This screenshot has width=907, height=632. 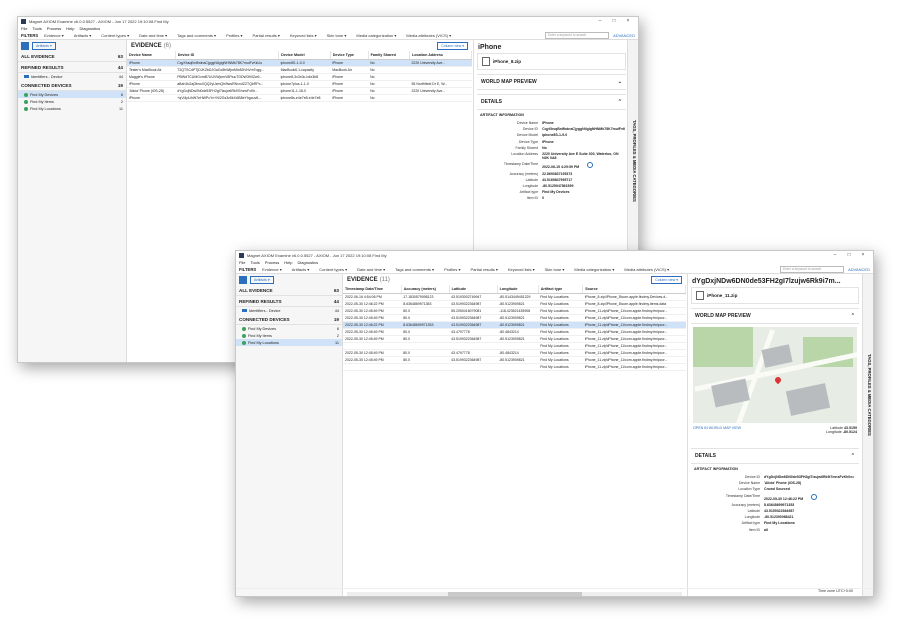 I want to click on column-header: Accuracy (meters), so click(x=425, y=289).